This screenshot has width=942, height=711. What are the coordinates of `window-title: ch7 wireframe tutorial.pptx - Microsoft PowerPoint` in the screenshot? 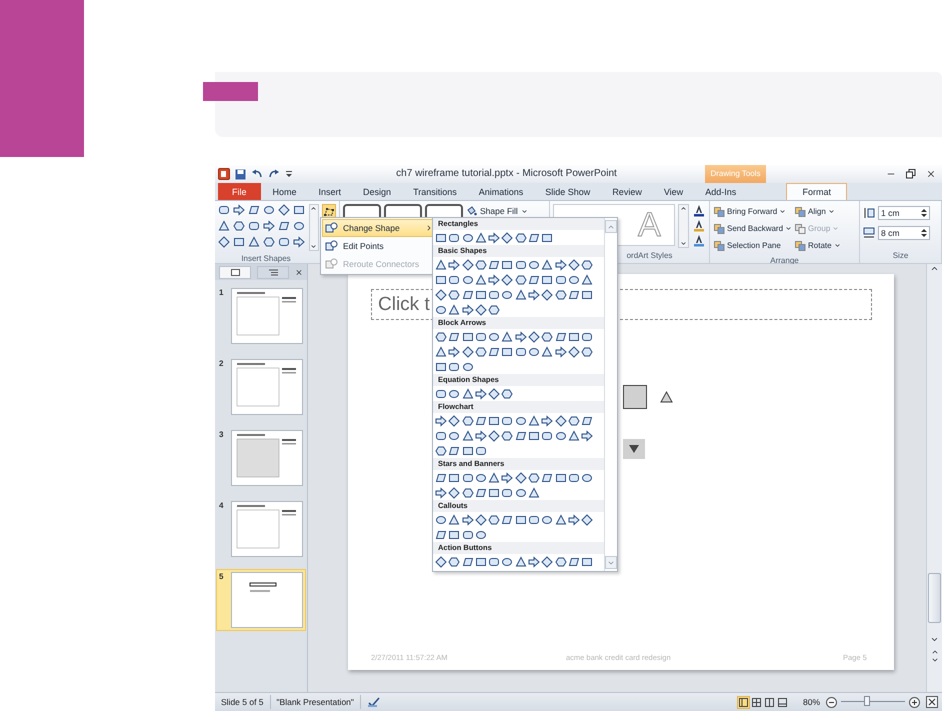 It's located at (506, 174).